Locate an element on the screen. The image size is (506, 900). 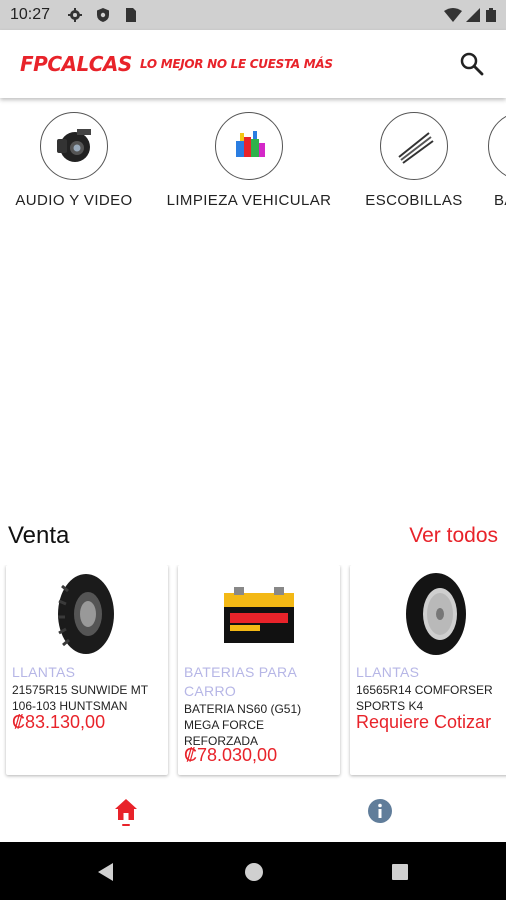
category-audio-video: AUDIO Y VIDEO is located at coordinates (74, 160).